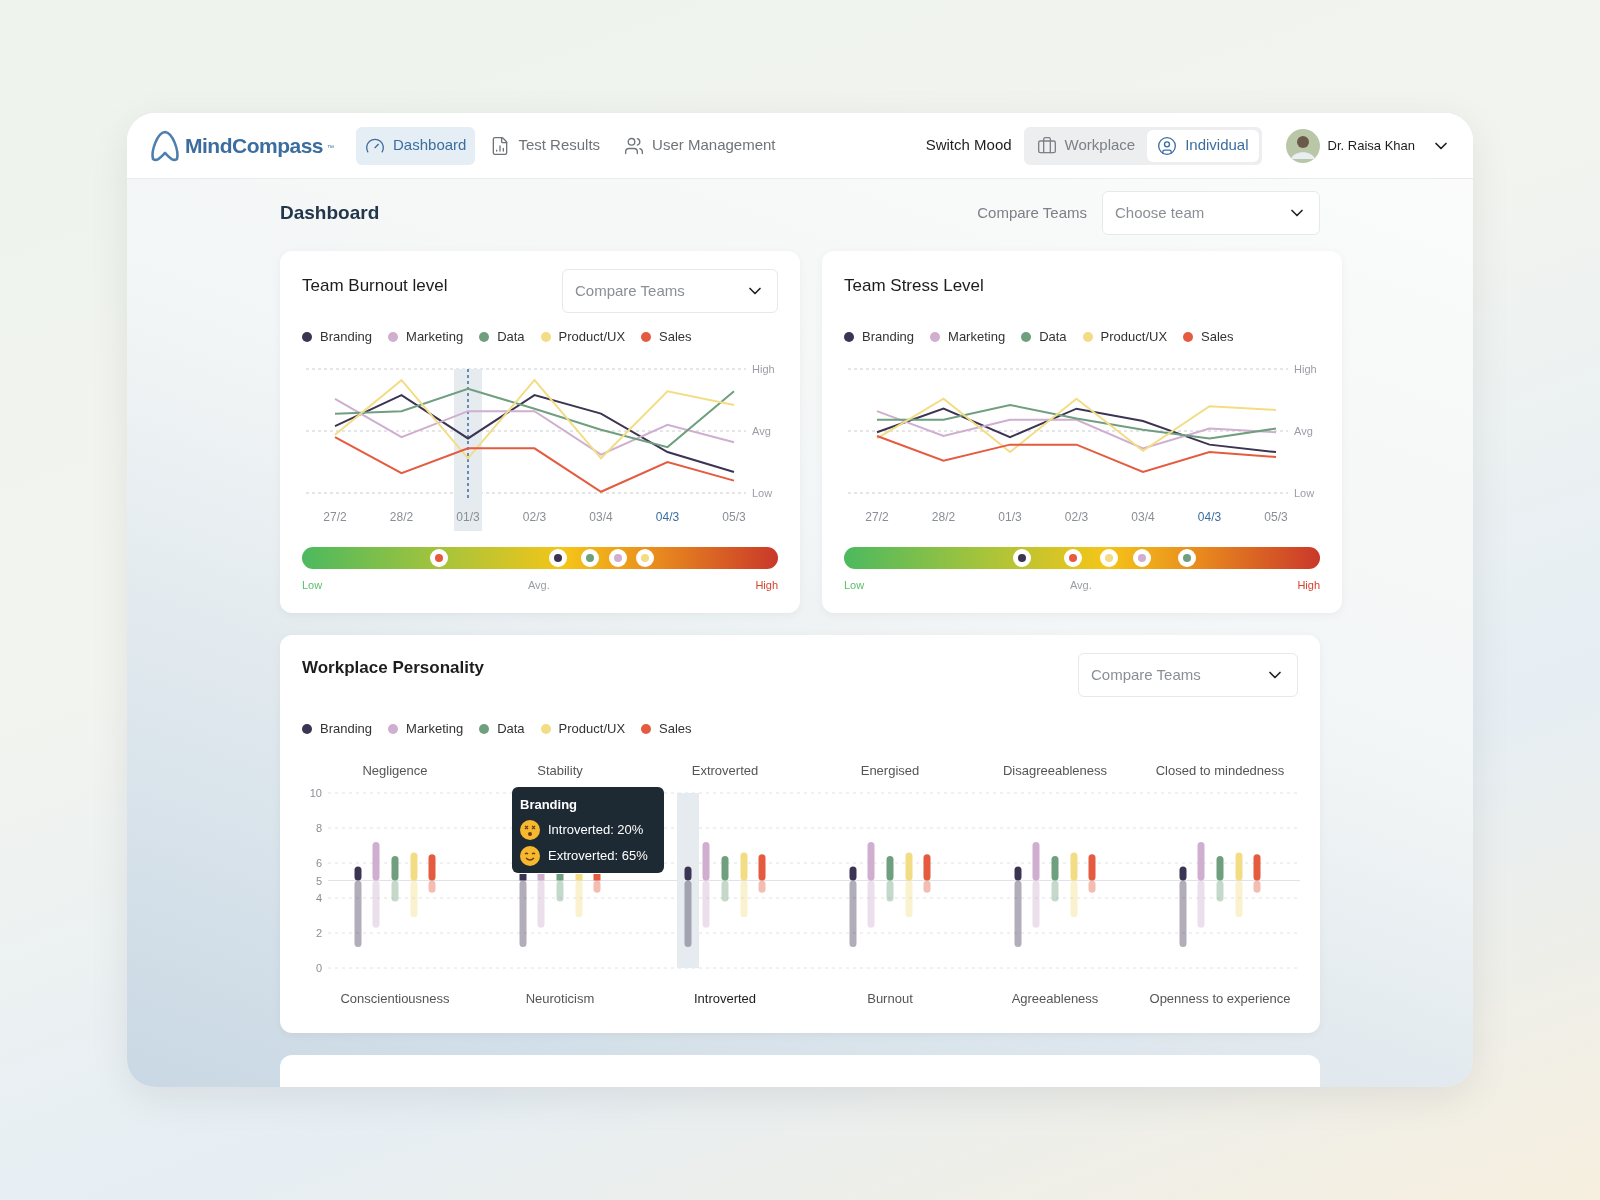 Image resolution: width=1600 pixels, height=1200 pixels. Describe the element at coordinates (318, 827) in the screenshot. I see `y-axis-label: 8` at that location.